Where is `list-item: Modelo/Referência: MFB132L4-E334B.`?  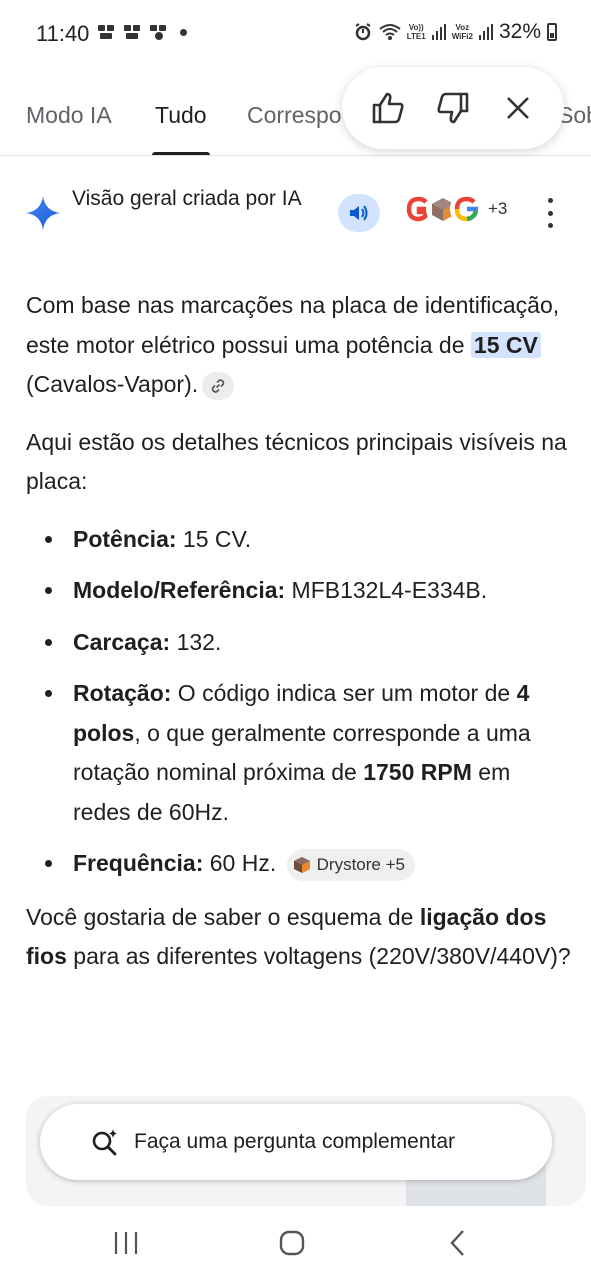 list-item: Modelo/Referência: MFB132L4-E334B. is located at coordinates (298, 591).